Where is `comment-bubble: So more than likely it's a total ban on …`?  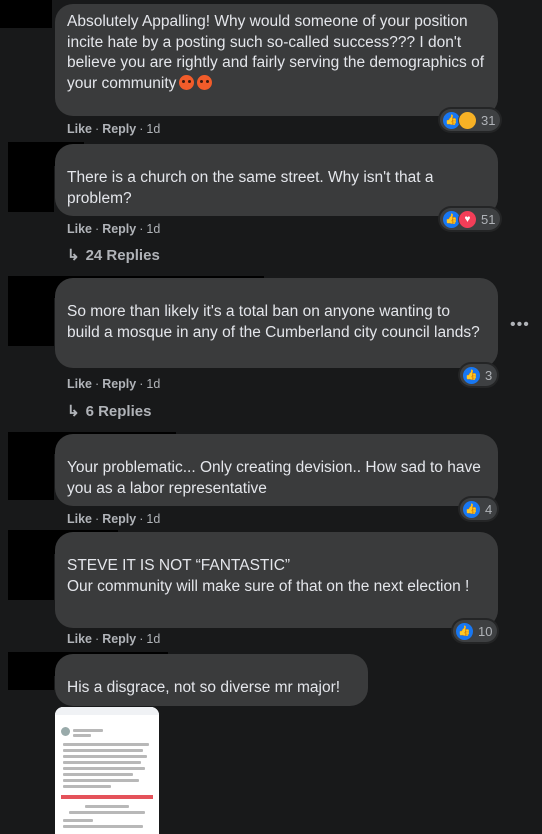
comment-bubble: So more than likely it's a total ban on … is located at coordinates (276, 323).